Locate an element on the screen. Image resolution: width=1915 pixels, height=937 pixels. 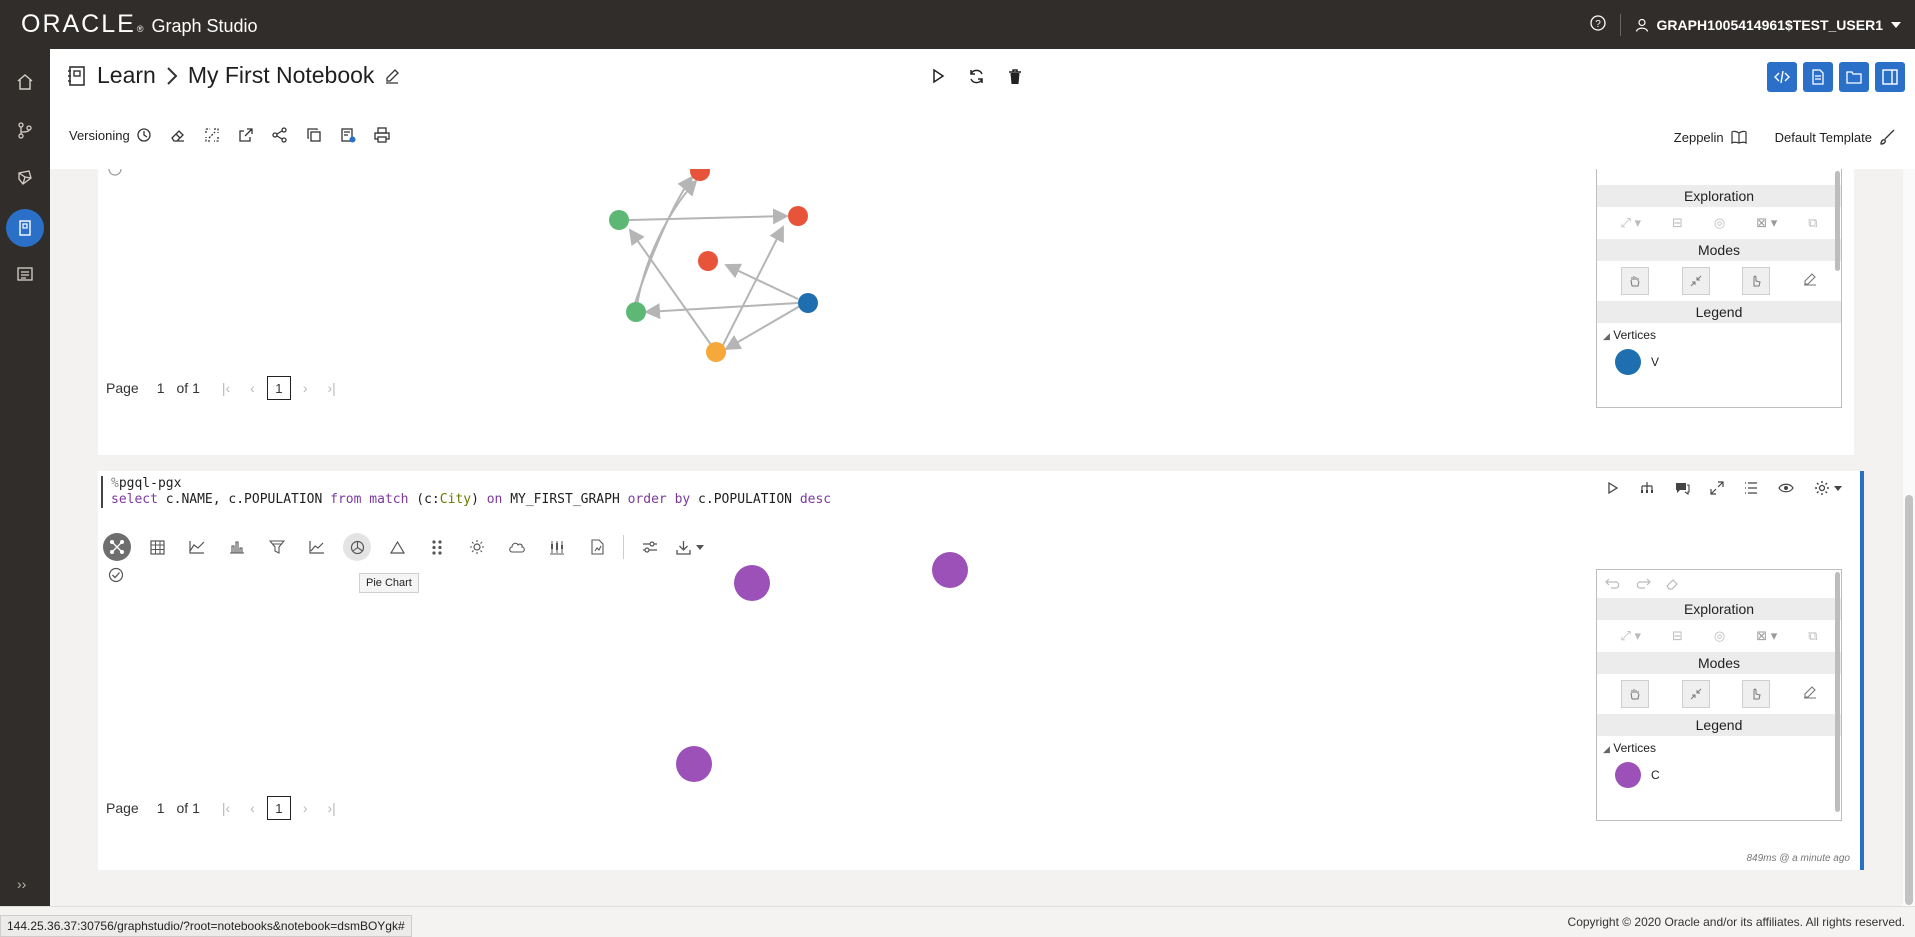
legend-item: V is located at coordinates (1719, 362).